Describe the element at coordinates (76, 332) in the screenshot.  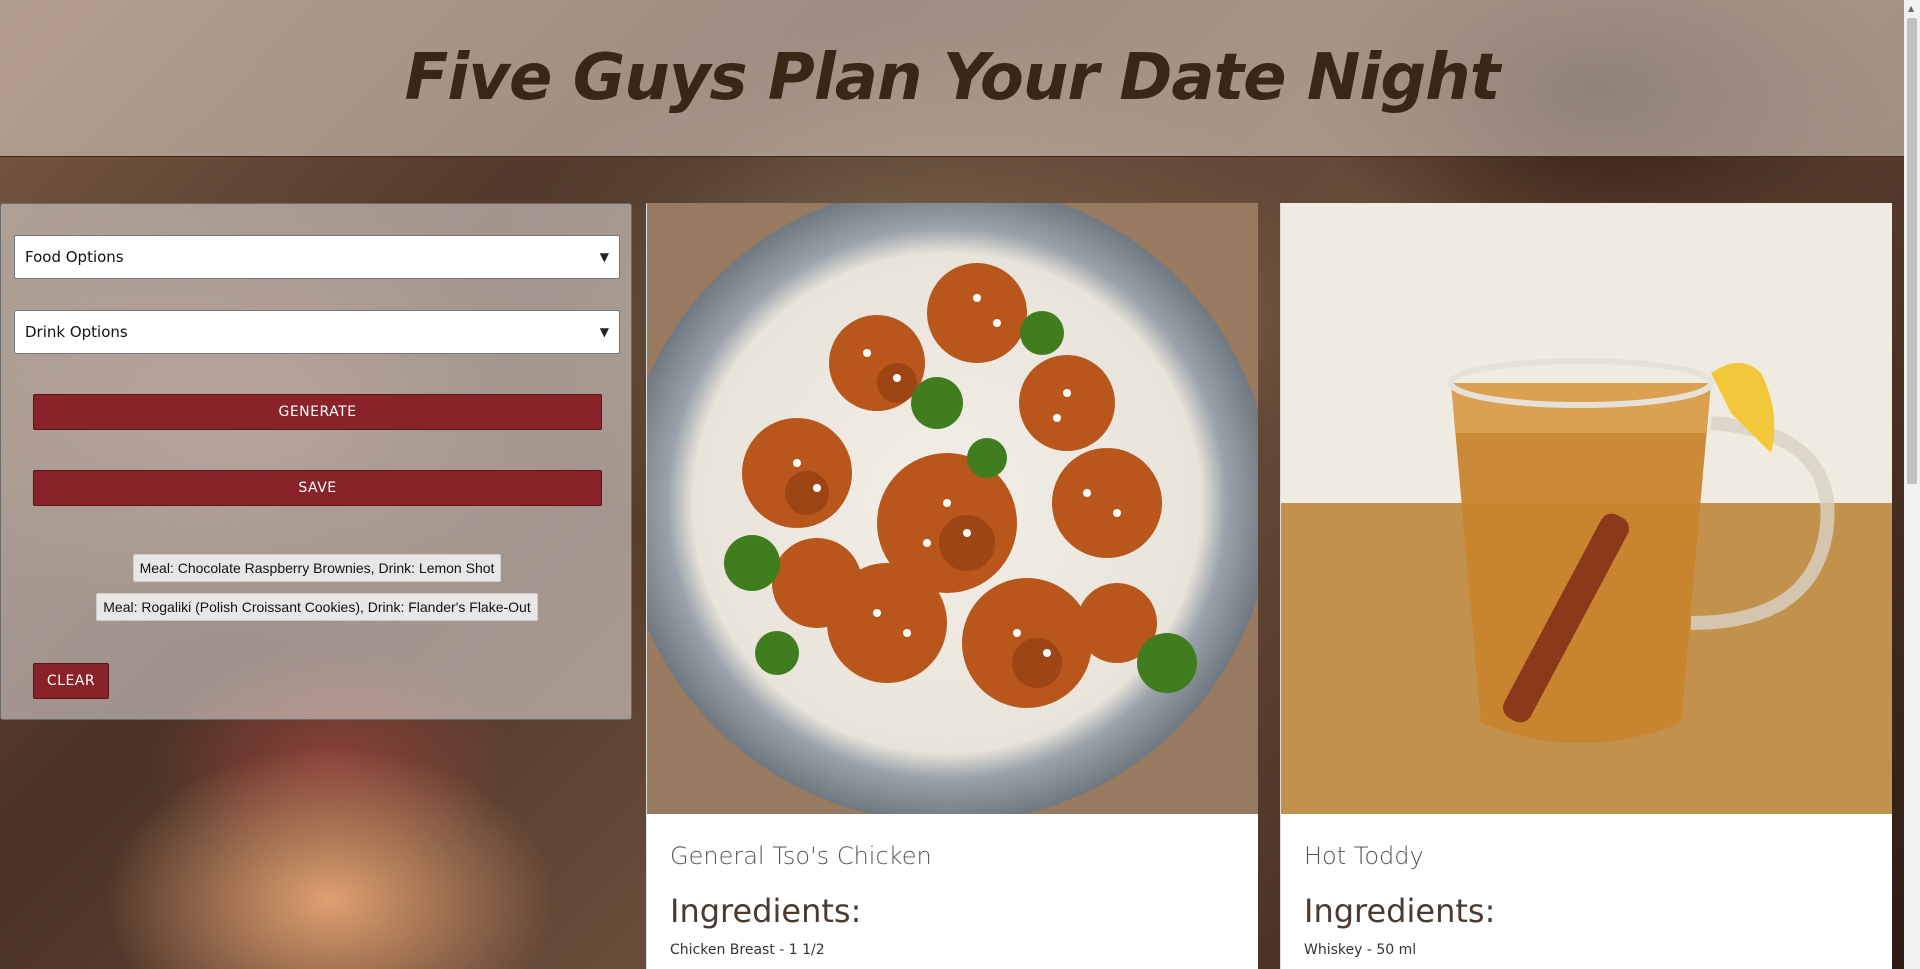
I see `drink-options-label: Drink Options` at that location.